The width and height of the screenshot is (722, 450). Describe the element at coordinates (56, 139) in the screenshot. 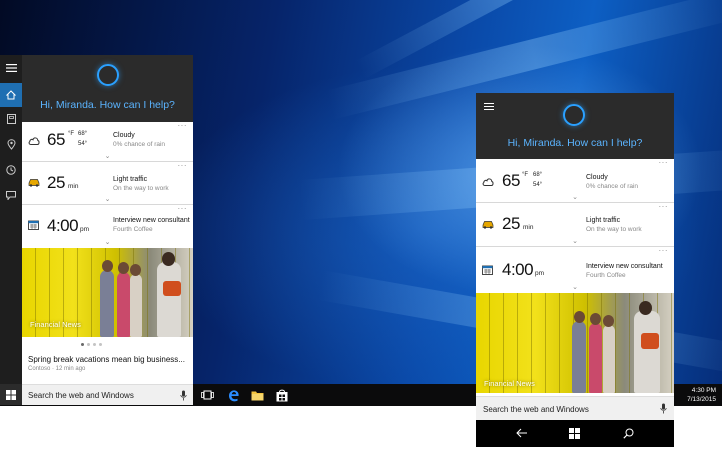

I see `weather-temp: 65` at that location.